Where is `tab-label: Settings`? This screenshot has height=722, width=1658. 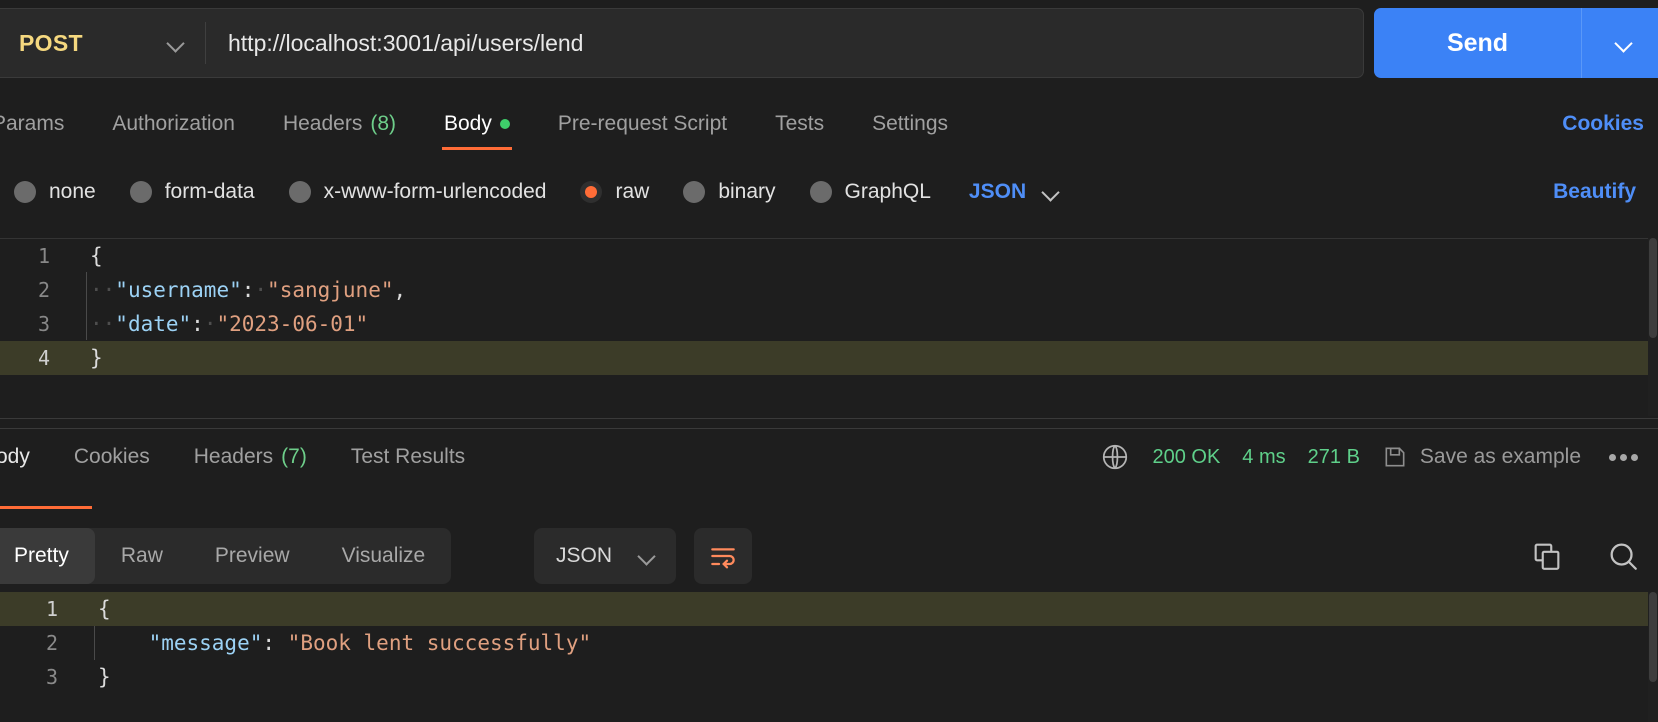 tab-label: Settings is located at coordinates (910, 123).